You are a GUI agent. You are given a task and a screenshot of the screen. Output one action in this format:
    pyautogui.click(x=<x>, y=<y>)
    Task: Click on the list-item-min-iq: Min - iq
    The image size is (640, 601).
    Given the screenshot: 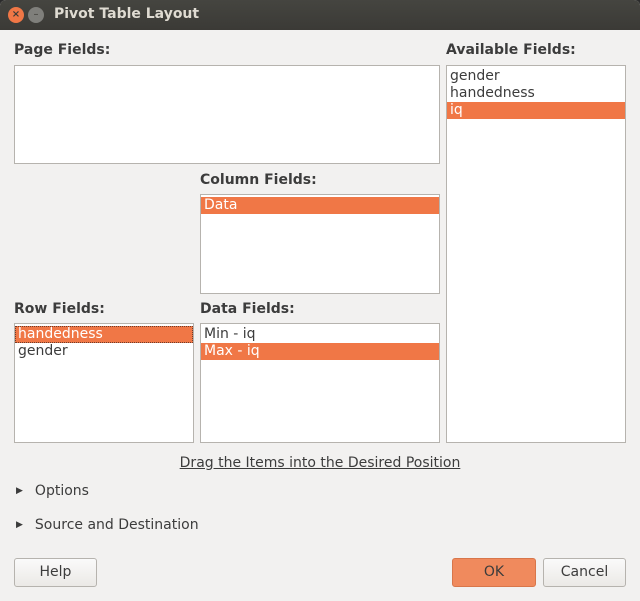 What is the action you would take?
    pyautogui.click(x=320, y=334)
    